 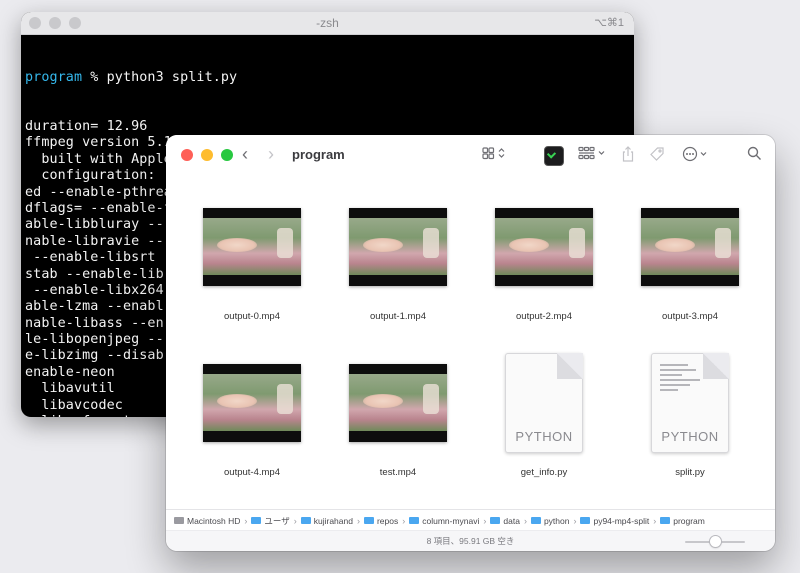 I want to click on path-segment: data, so click(x=505, y=521).